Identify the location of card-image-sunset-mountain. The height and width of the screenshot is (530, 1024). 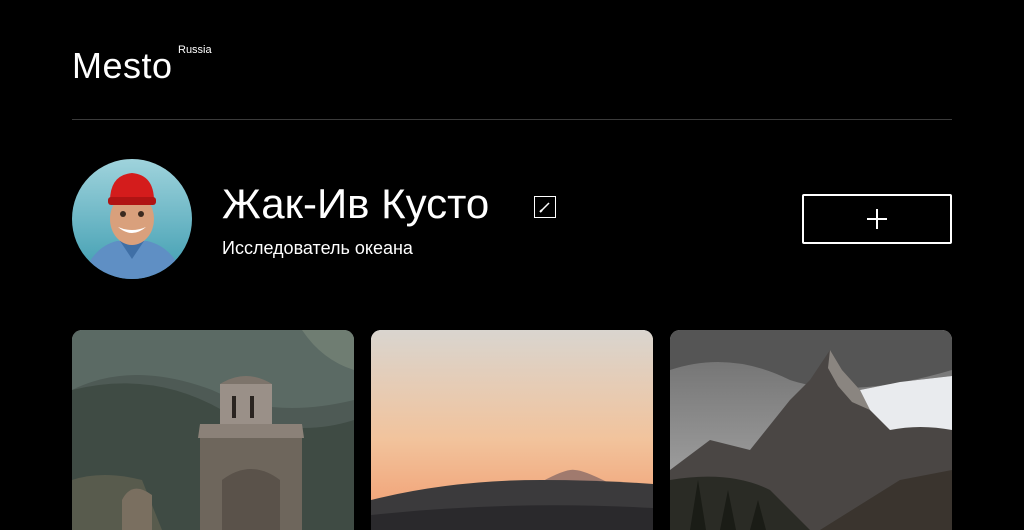
(512, 430).